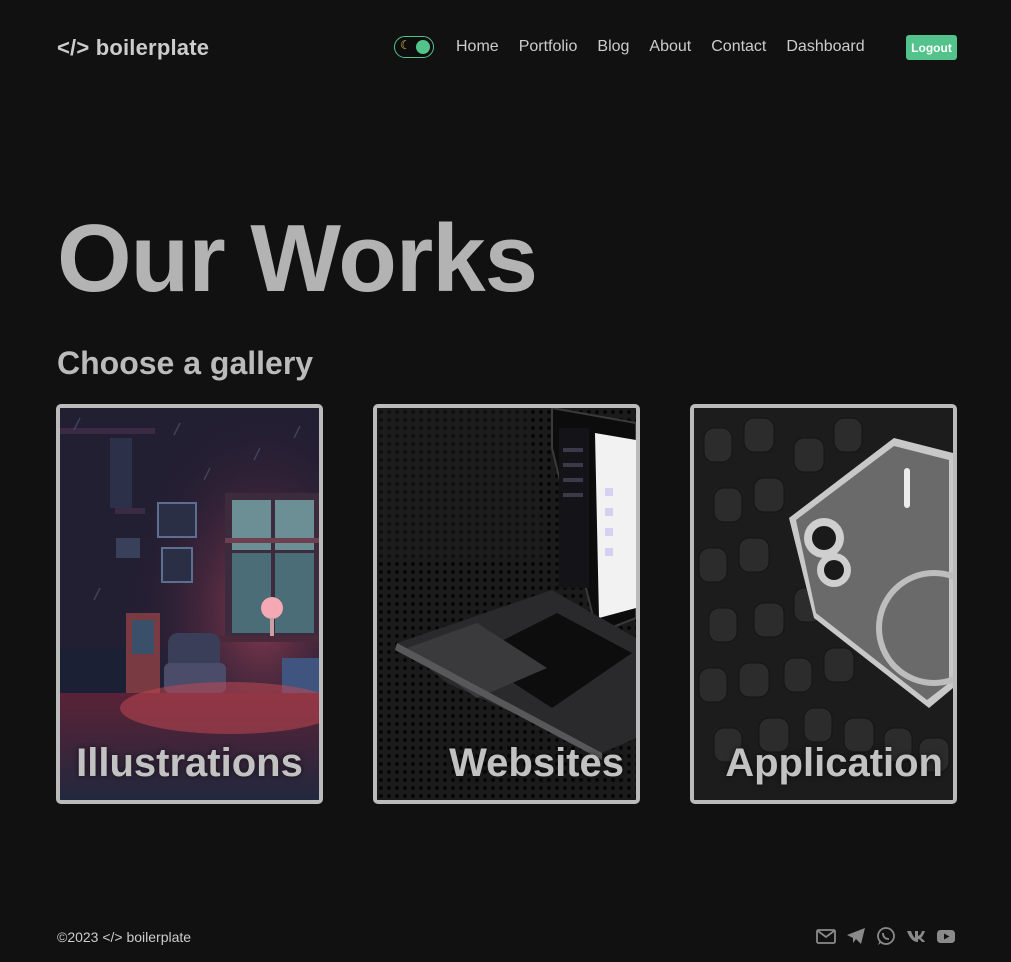 The image size is (1011, 962). I want to click on gallery-label: Websites, so click(536, 763).